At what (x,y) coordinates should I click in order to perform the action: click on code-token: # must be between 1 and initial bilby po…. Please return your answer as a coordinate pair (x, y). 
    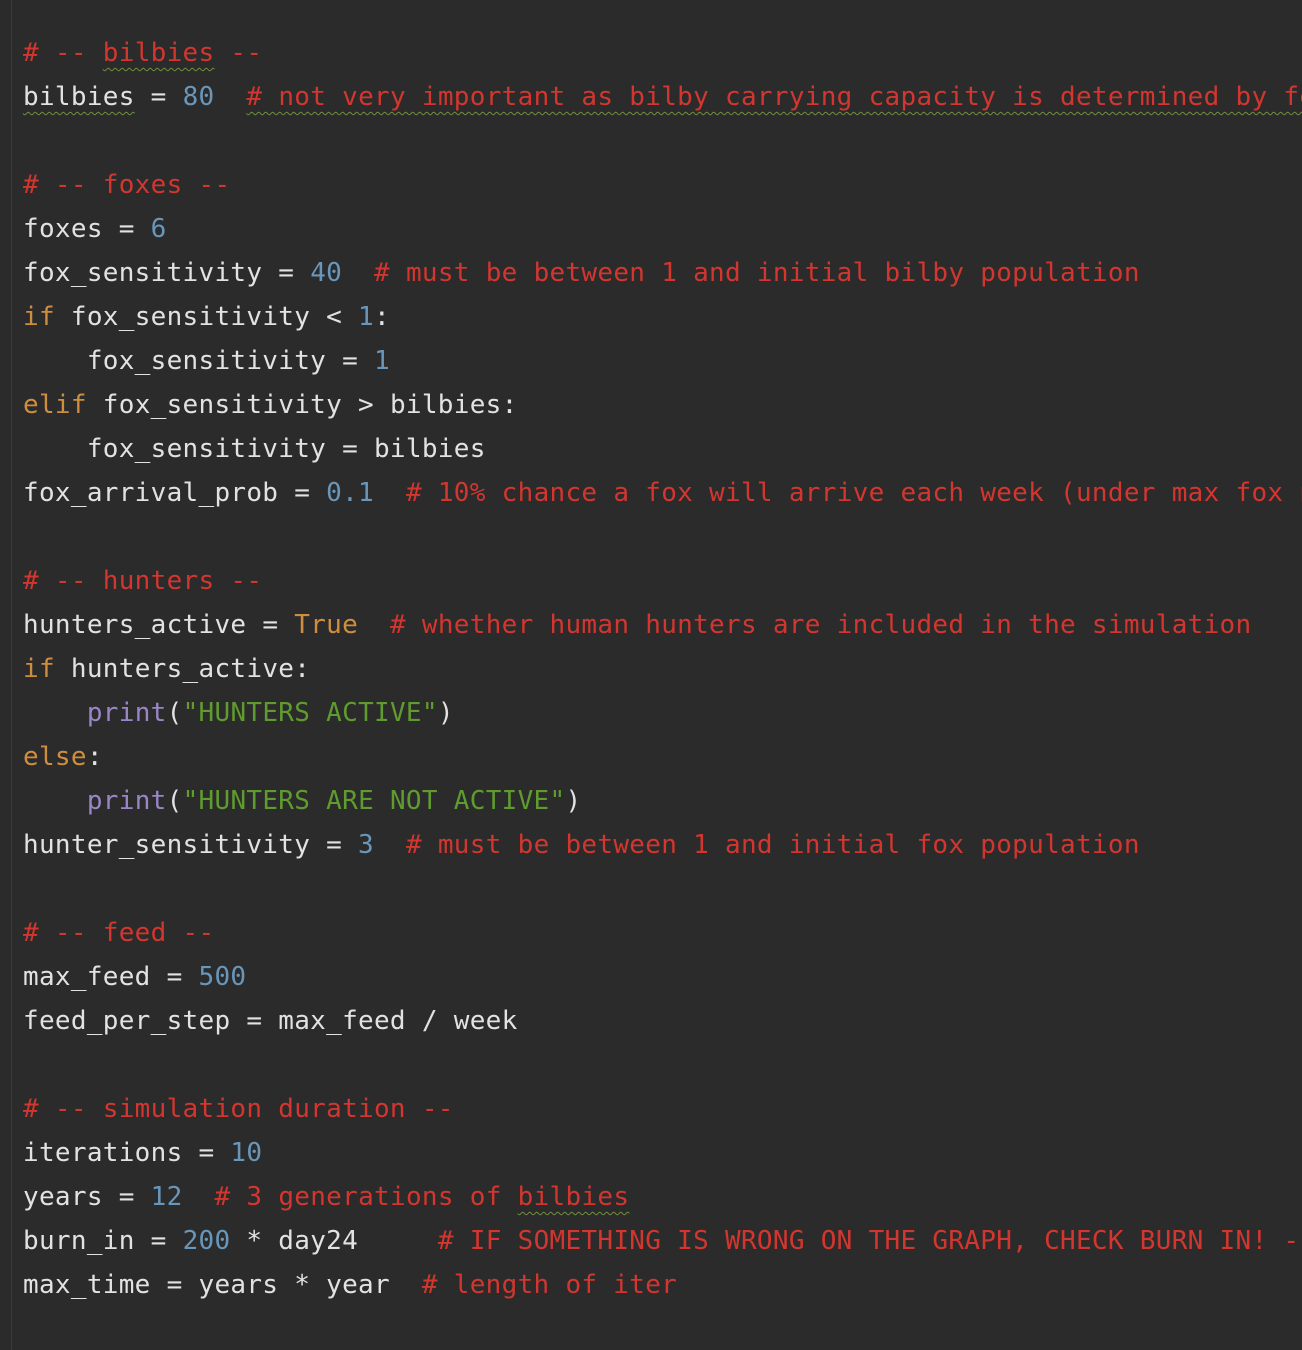
    Looking at the image, I should click on (757, 273).